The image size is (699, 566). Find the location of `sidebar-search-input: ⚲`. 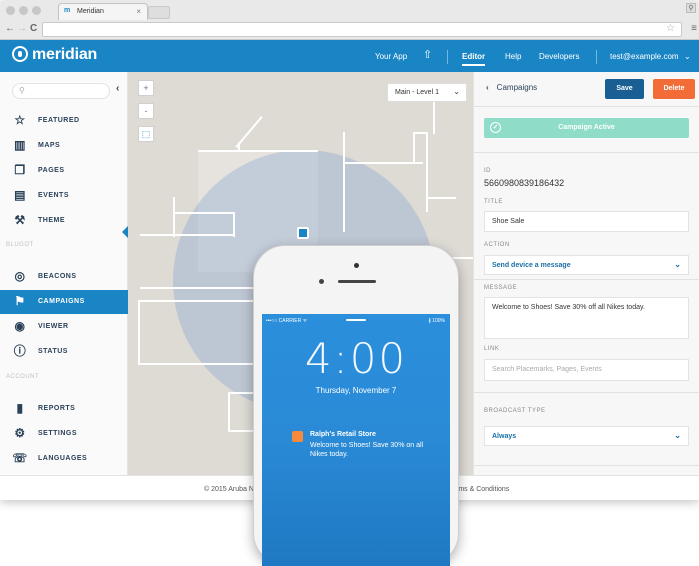

sidebar-search-input: ⚲ is located at coordinates (61, 91).